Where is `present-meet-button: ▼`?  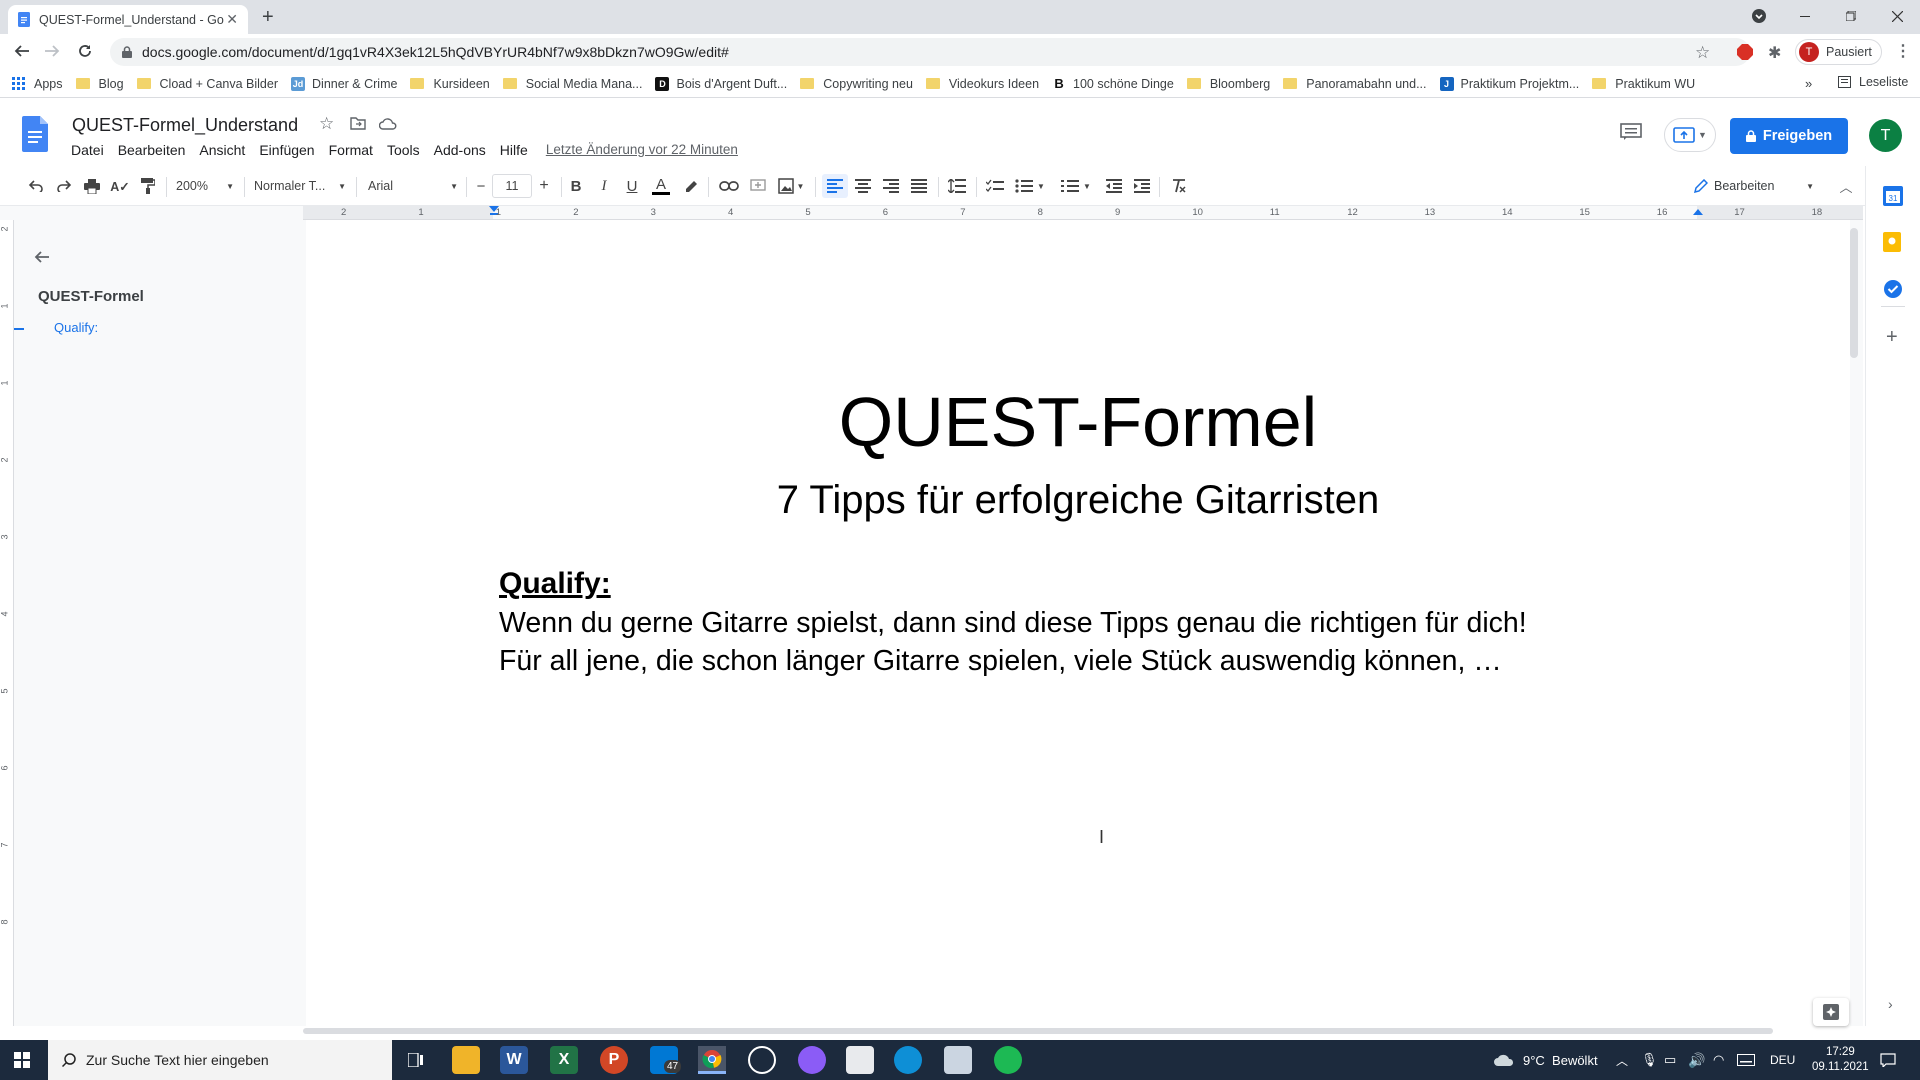 present-meet-button: ▼ is located at coordinates (1690, 135).